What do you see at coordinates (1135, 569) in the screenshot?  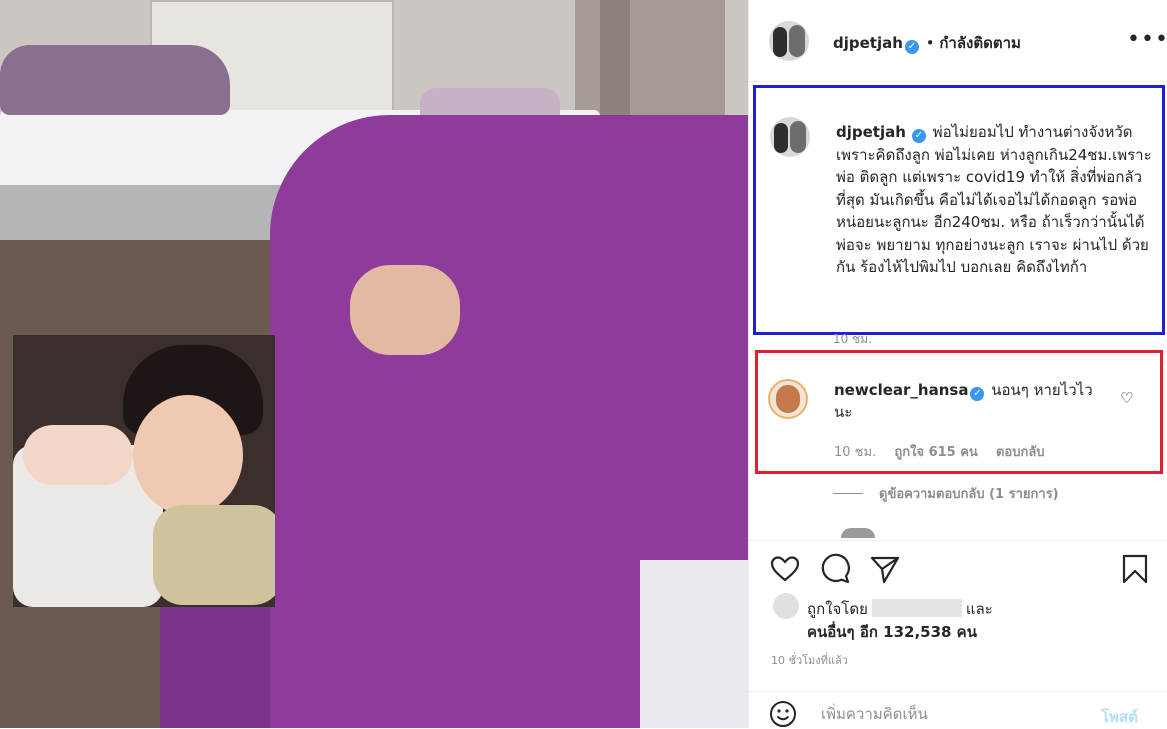 I see `bookmark-icon` at bounding box center [1135, 569].